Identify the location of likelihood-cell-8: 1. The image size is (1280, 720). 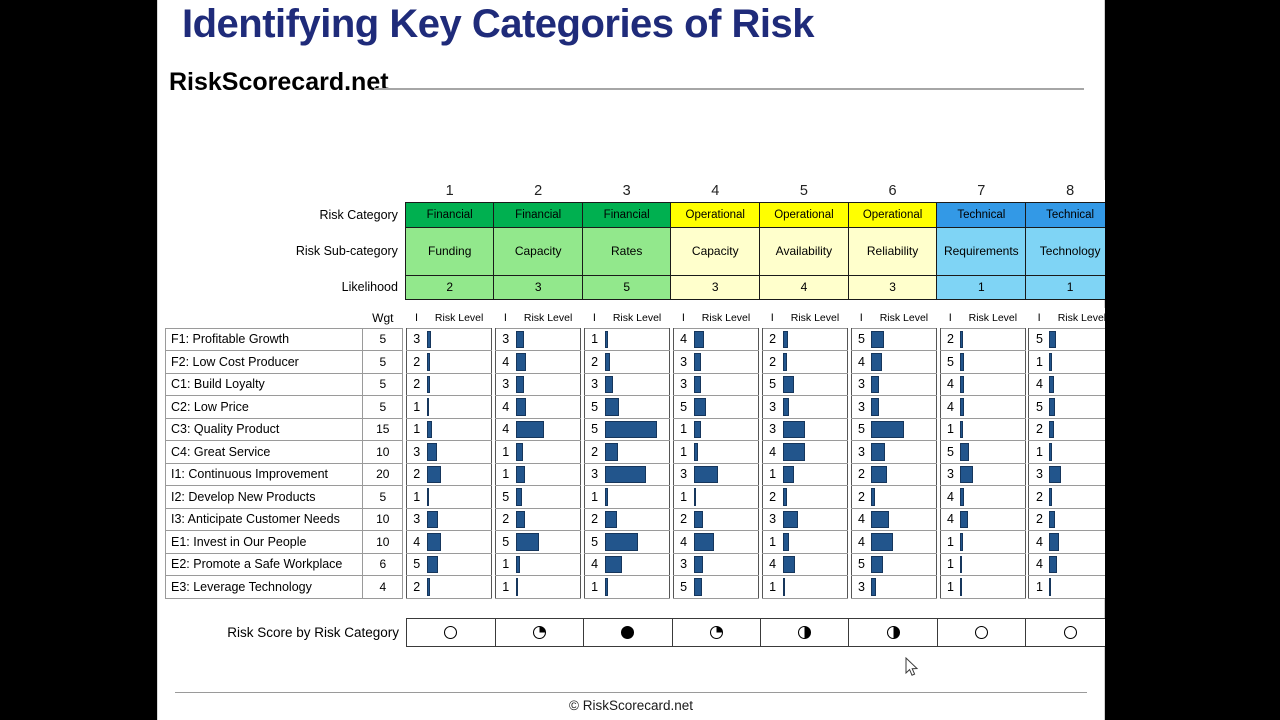
(1065, 287).